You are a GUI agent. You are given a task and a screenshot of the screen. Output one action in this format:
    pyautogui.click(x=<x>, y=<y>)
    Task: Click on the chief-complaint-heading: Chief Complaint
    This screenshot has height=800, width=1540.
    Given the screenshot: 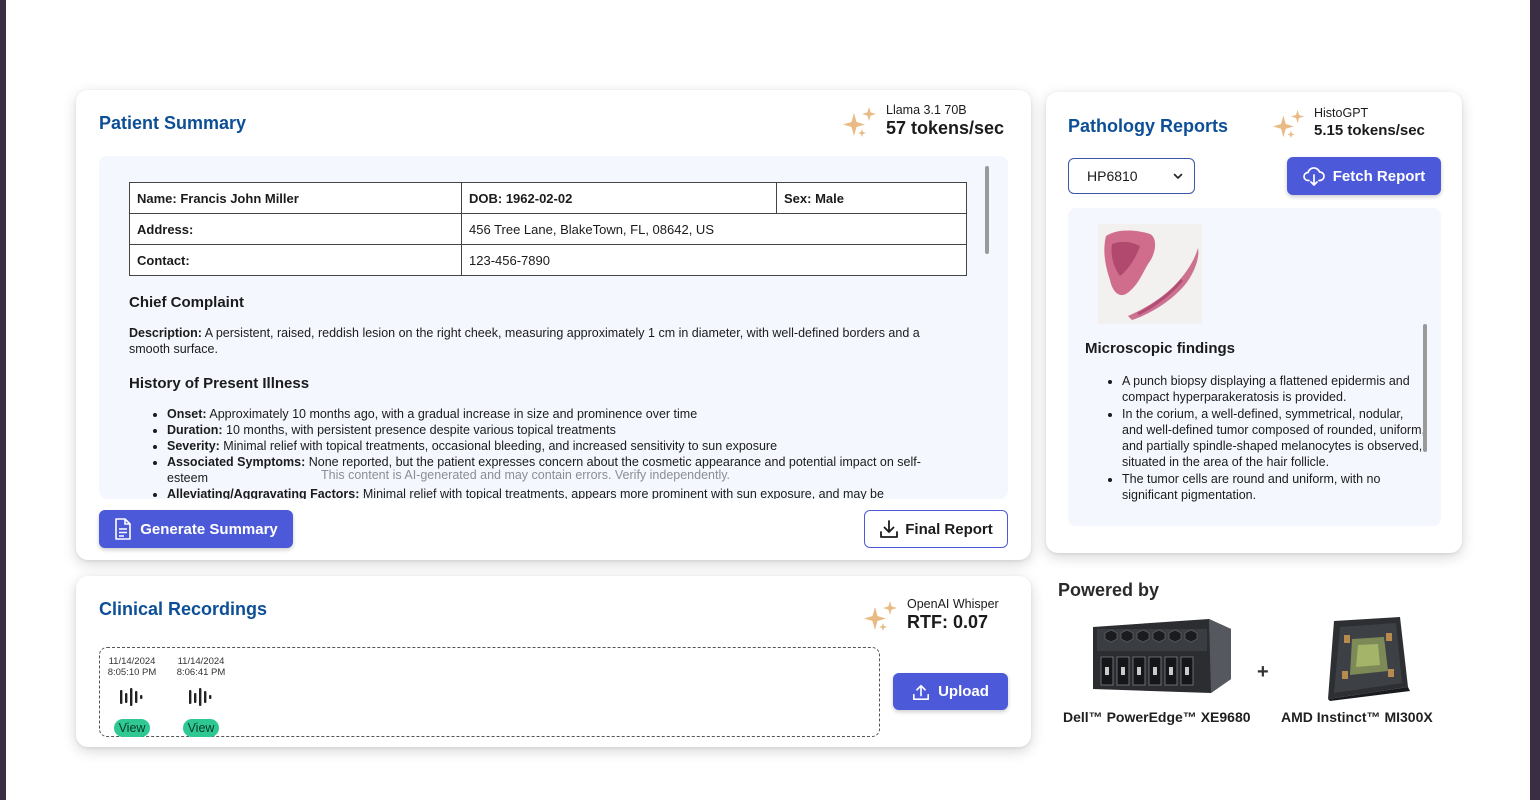 What is the action you would take?
    pyautogui.click(x=186, y=302)
    